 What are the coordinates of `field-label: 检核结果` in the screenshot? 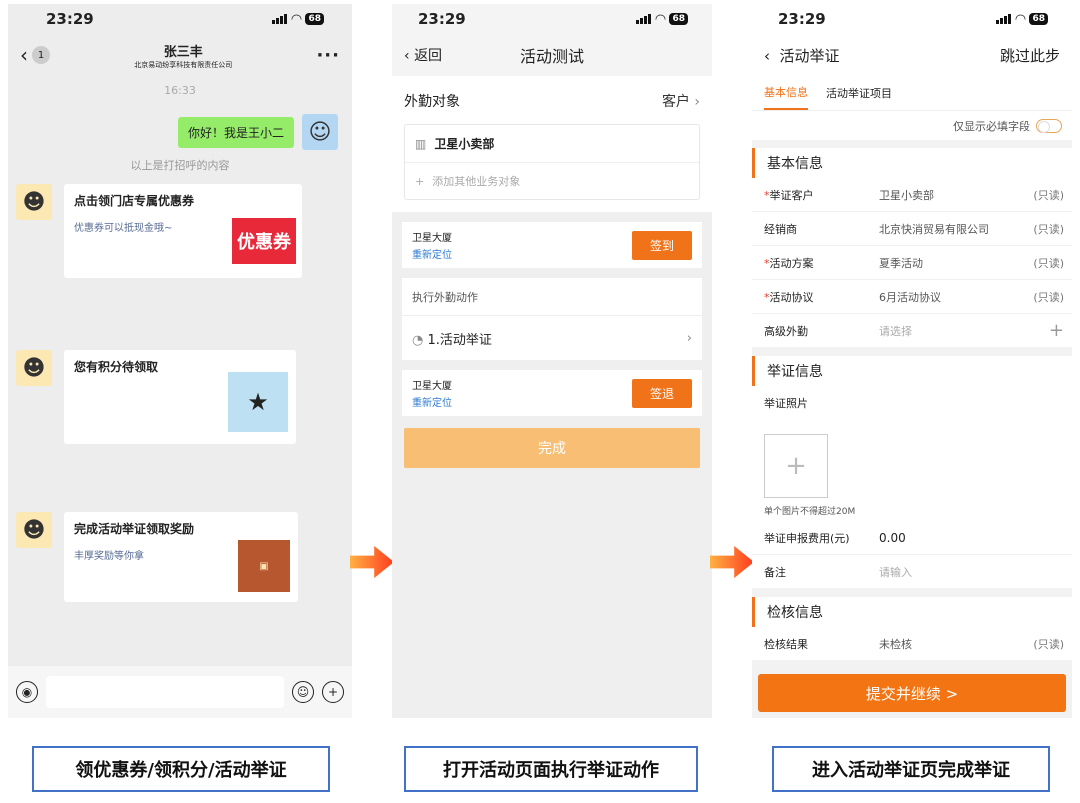 It's located at (786, 644).